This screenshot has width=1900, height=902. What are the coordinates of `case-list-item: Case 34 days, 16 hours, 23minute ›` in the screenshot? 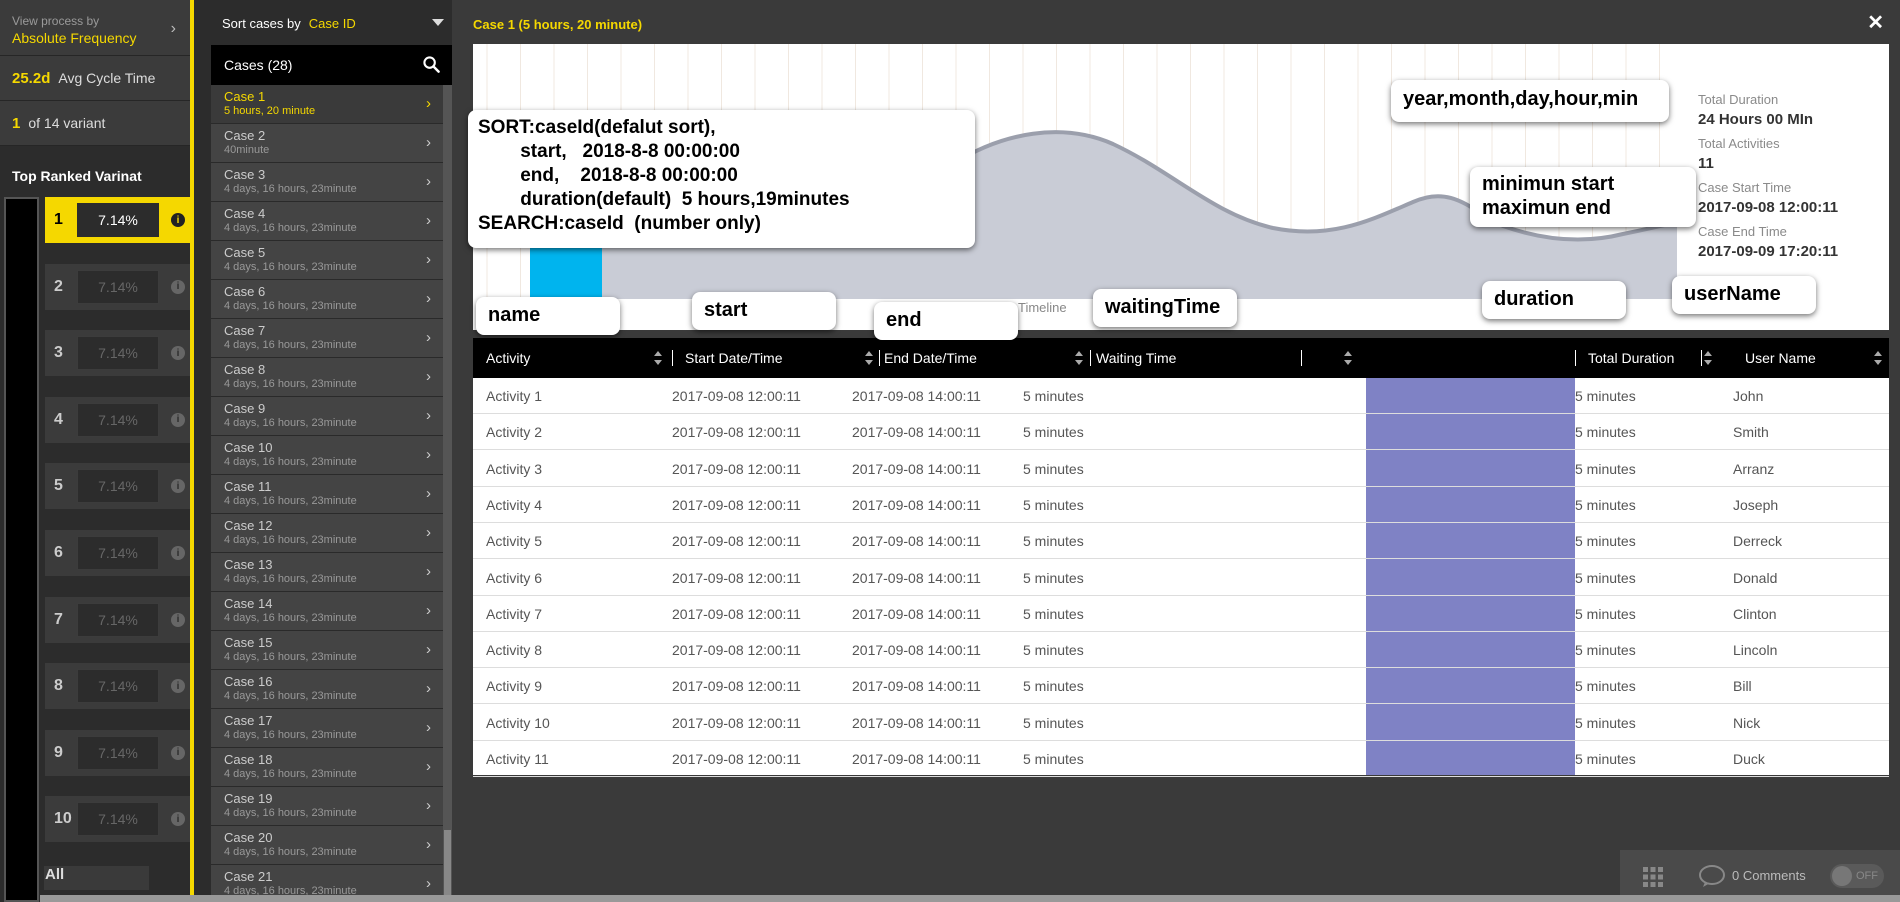 It's located at (327, 182).